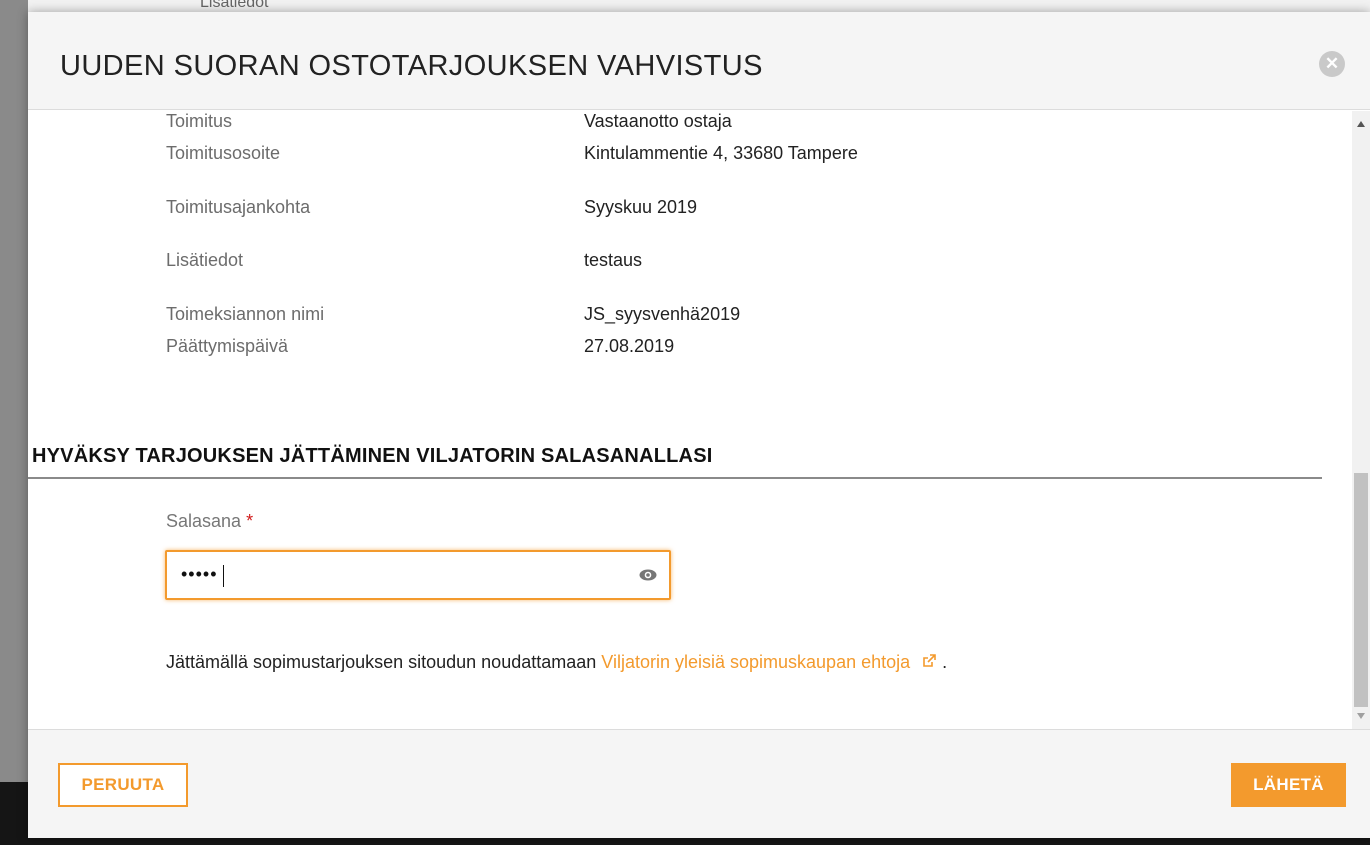 The height and width of the screenshot is (845, 1370). I want to click on modal-title: UUDEN SUORAN OSTOTARJOUKSEN VAHVISTUS, so click(411, 66).